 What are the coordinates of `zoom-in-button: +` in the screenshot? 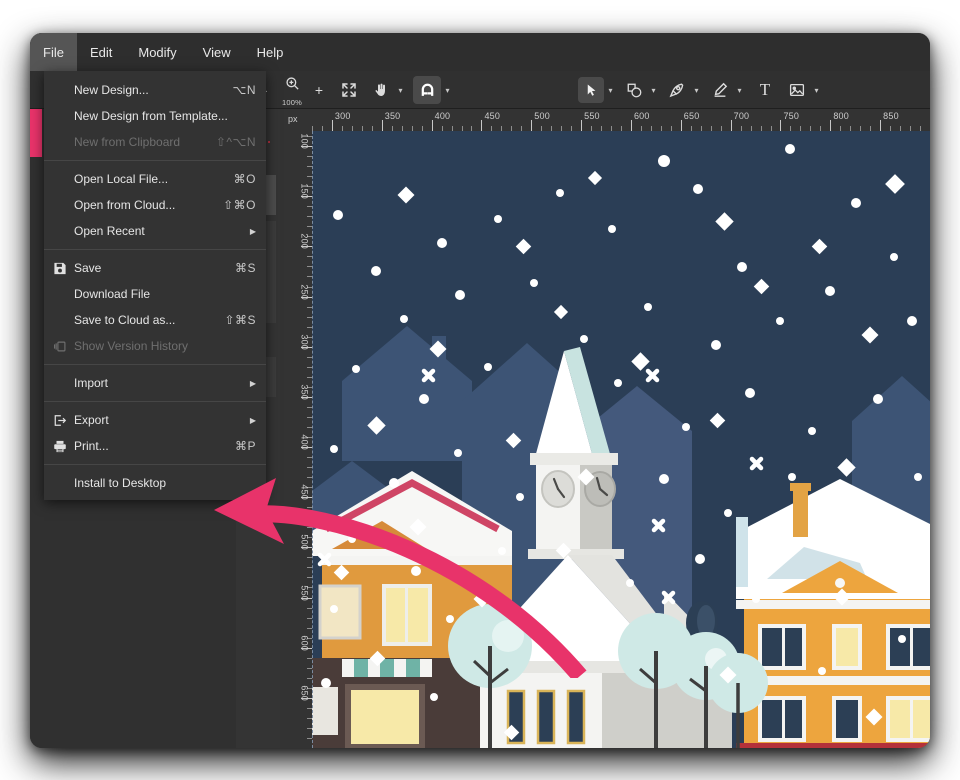 It's located at (319, 90).